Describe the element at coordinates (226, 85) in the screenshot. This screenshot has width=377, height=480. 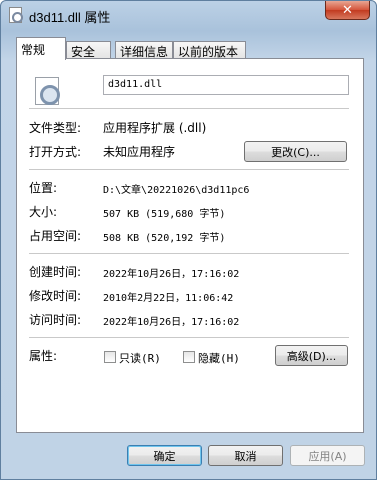
I see `file-name-field: d3d11.dll` at that location.